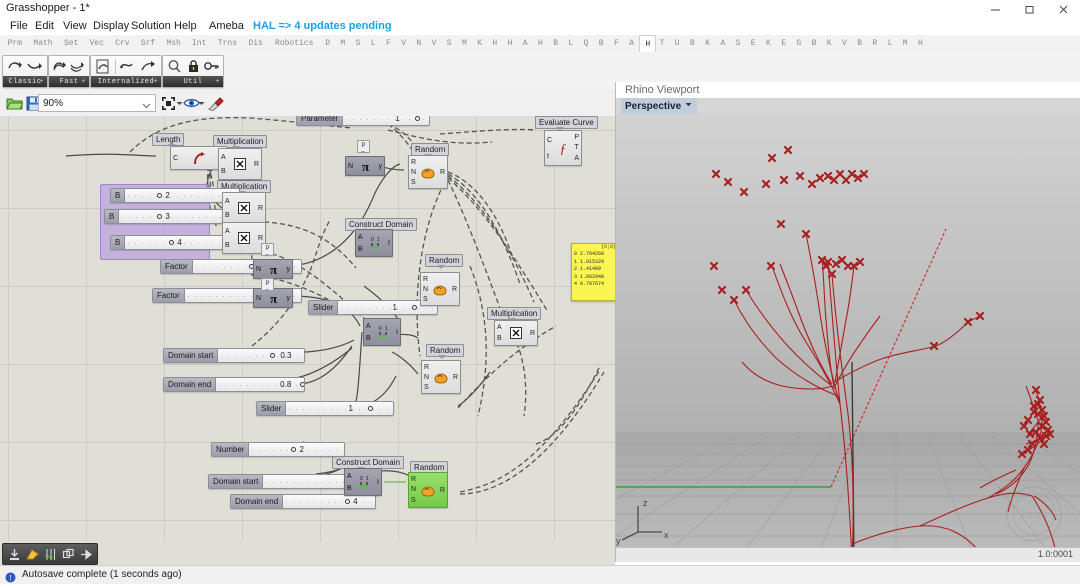  Describe the element at coordinates (44, 26) in the screenshot. I see `menu-item-edit: Edit` at that location.